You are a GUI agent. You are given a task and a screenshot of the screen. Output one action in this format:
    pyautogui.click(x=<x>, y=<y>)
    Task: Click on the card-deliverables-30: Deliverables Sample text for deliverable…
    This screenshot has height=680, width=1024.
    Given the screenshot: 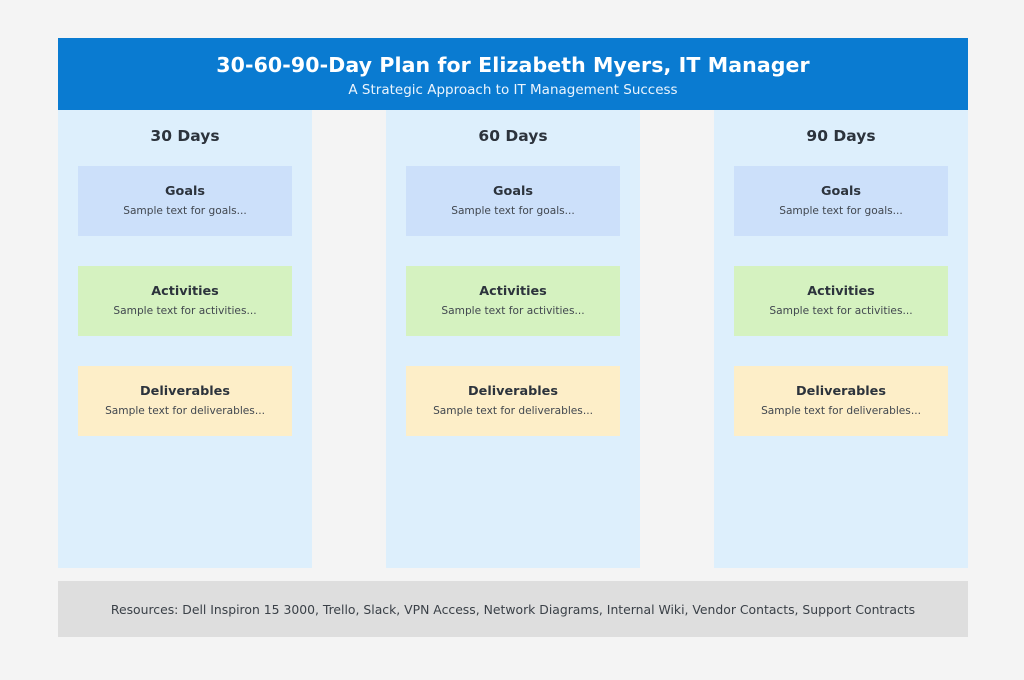 What is the action you would take?
    pyautogui.click(x=185, y=401)
    